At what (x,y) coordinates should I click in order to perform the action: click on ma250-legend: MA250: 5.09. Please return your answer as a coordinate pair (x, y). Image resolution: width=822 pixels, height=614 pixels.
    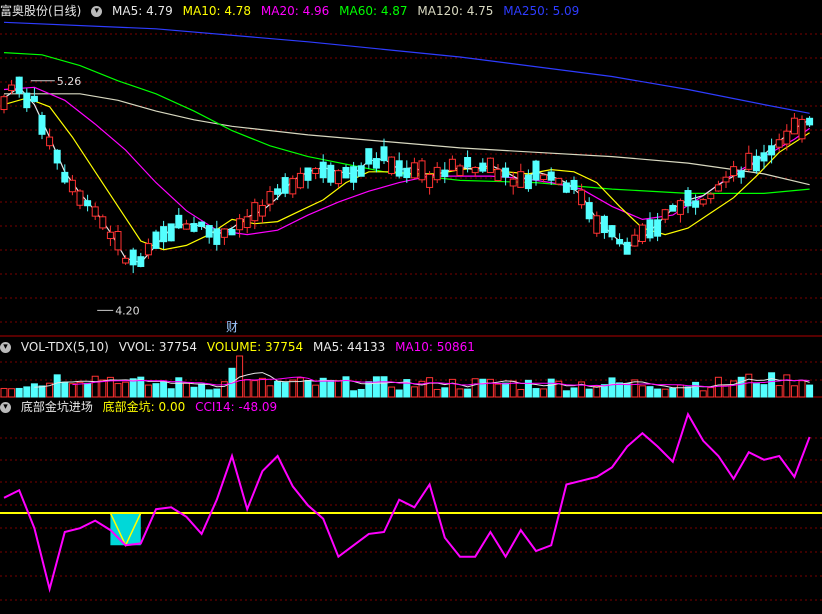
    Looking at the image, I should click on (541, 11).